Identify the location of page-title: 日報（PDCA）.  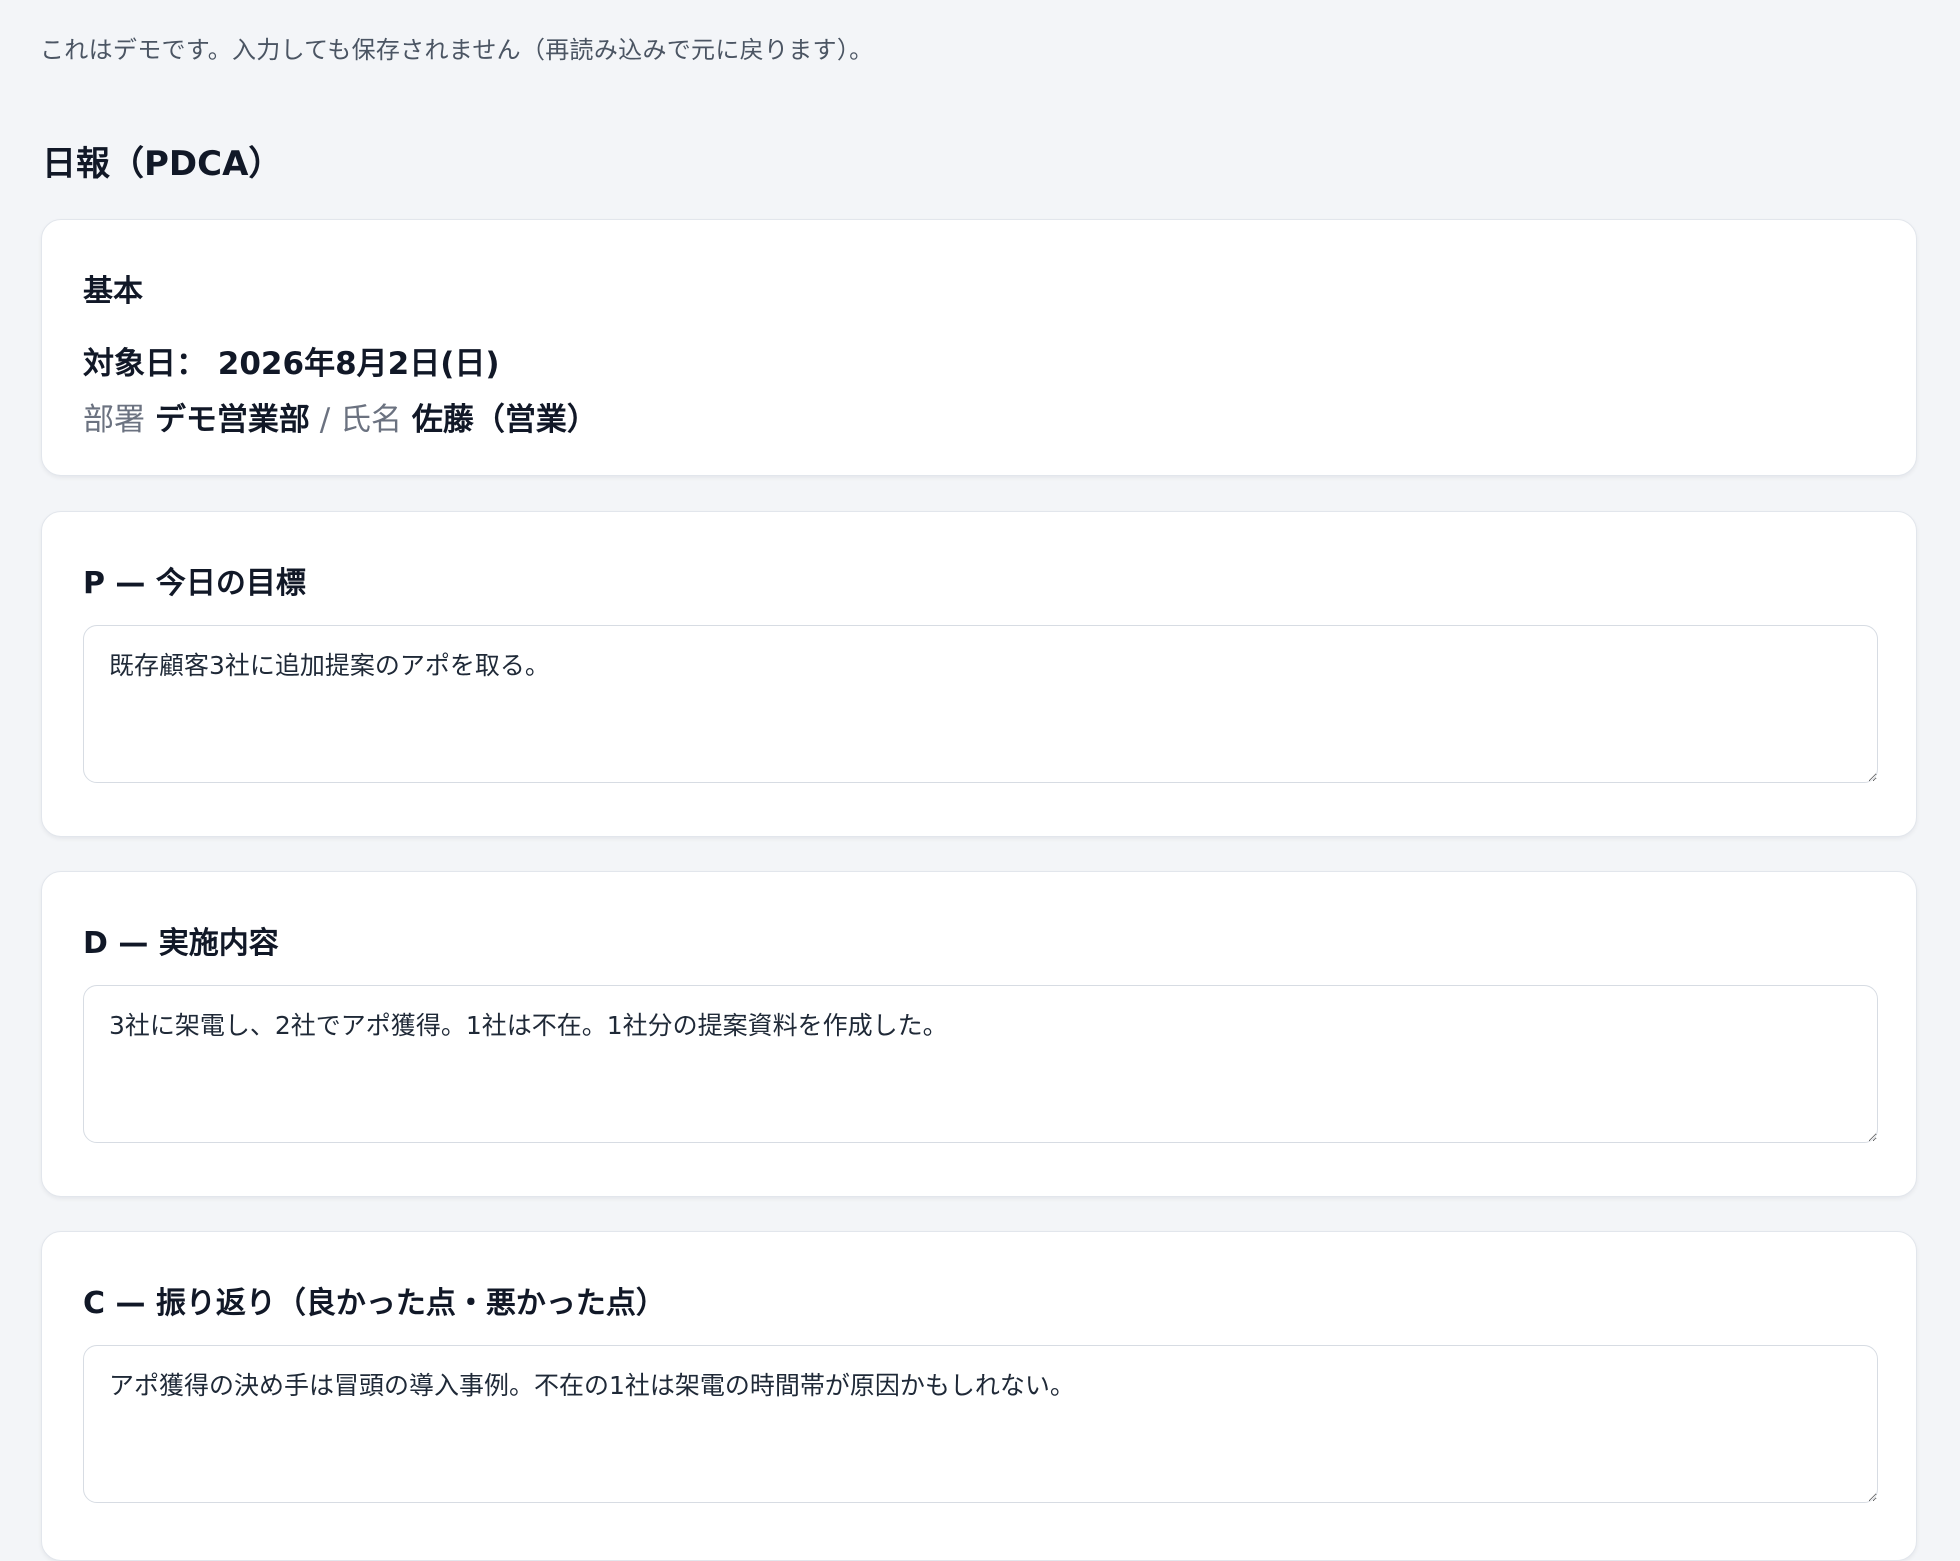
(162, 164).